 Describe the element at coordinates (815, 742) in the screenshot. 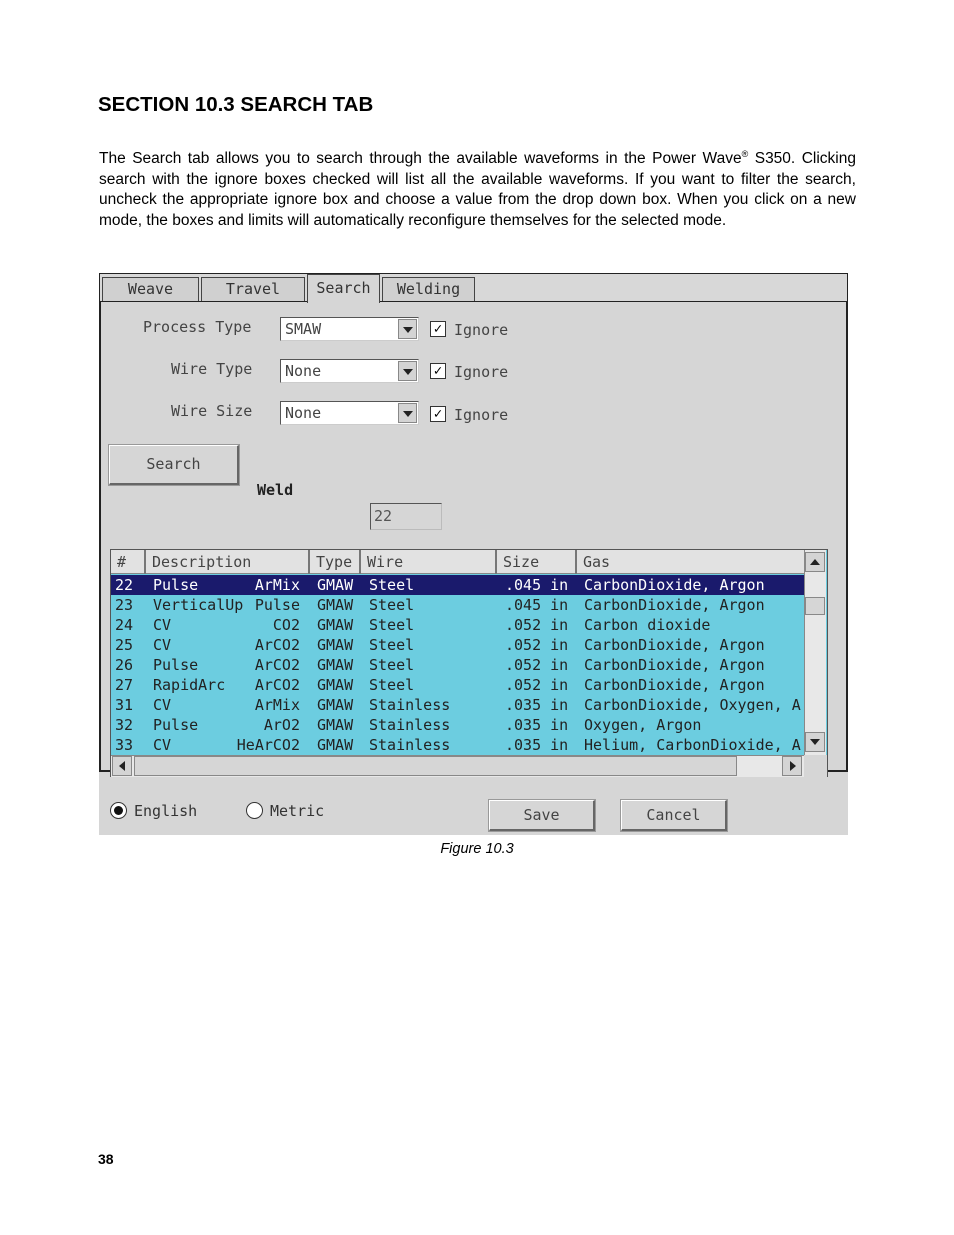

I see `scroll-down-icon` at that location.